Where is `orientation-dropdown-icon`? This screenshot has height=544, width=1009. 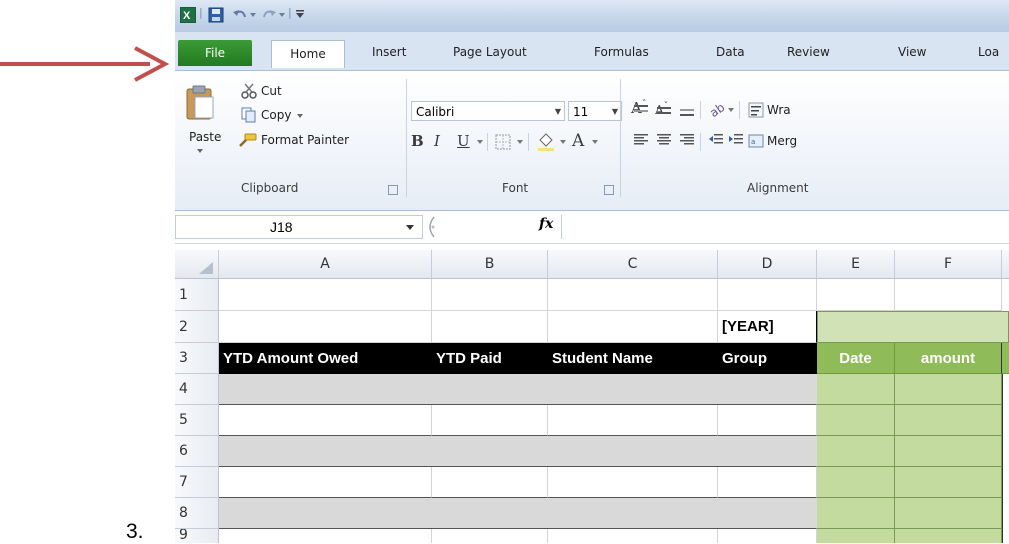 orientation-dropdown-icon is located at coordinates (731, 110).